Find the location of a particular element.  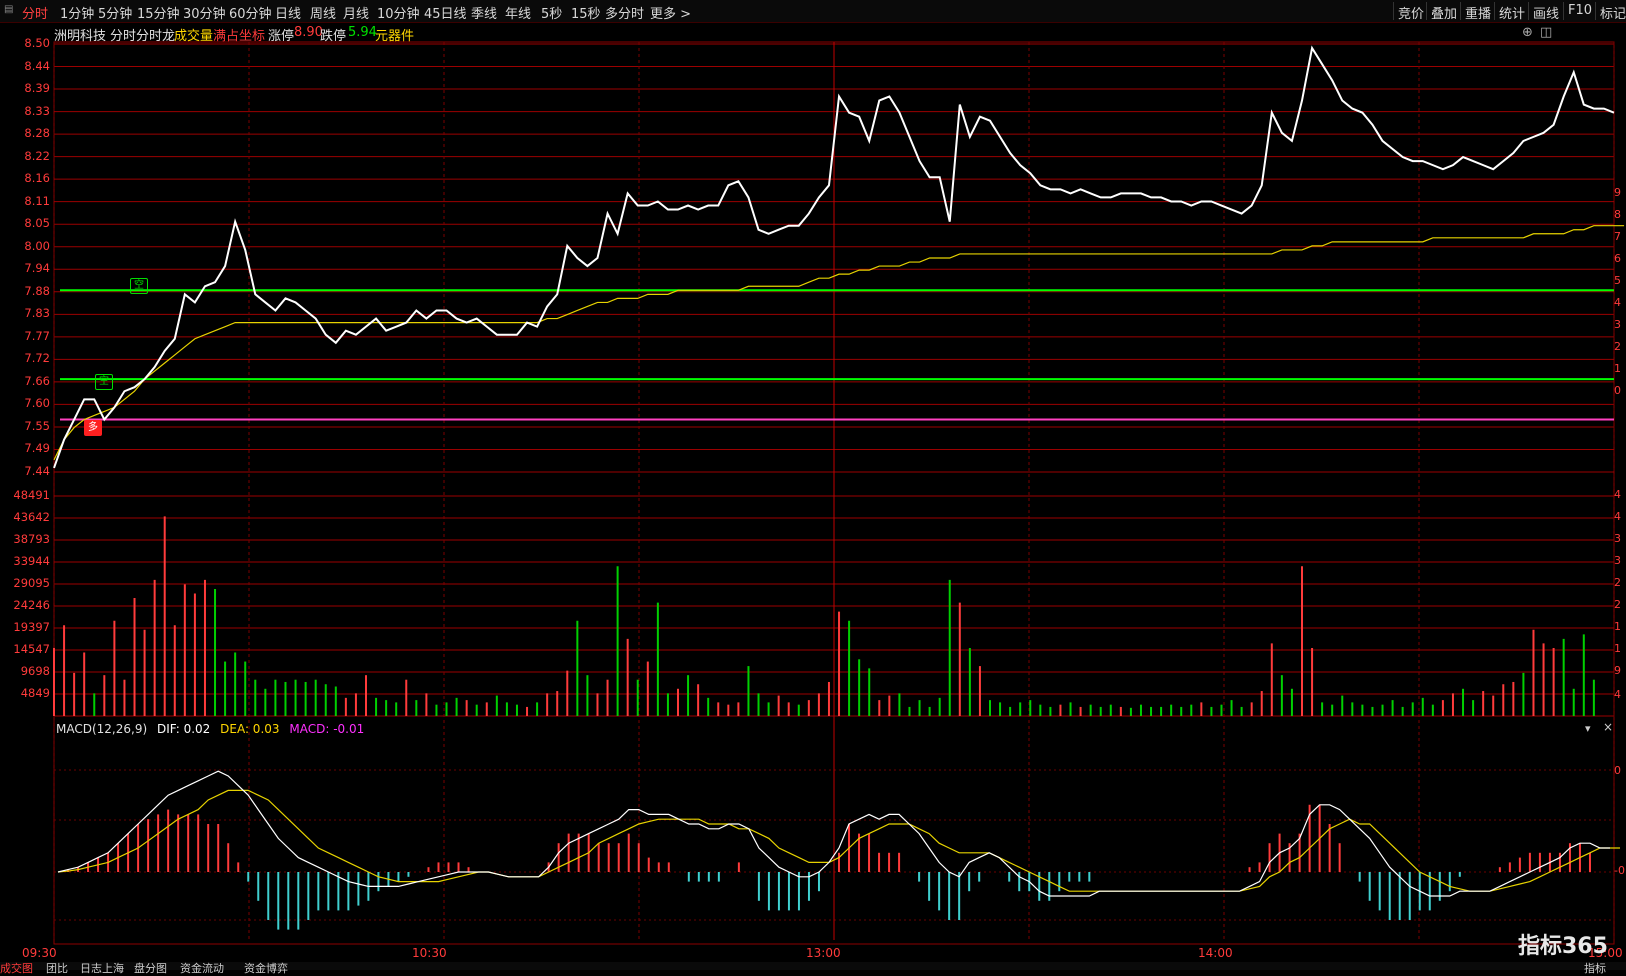

volume-axis-label: 43642 is located at coordinates (31, 517).